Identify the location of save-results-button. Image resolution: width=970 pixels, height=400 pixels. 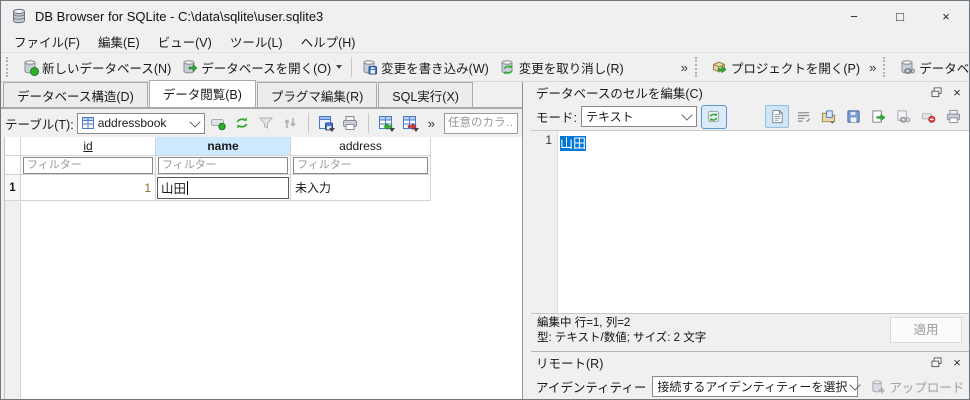
(326, 123).